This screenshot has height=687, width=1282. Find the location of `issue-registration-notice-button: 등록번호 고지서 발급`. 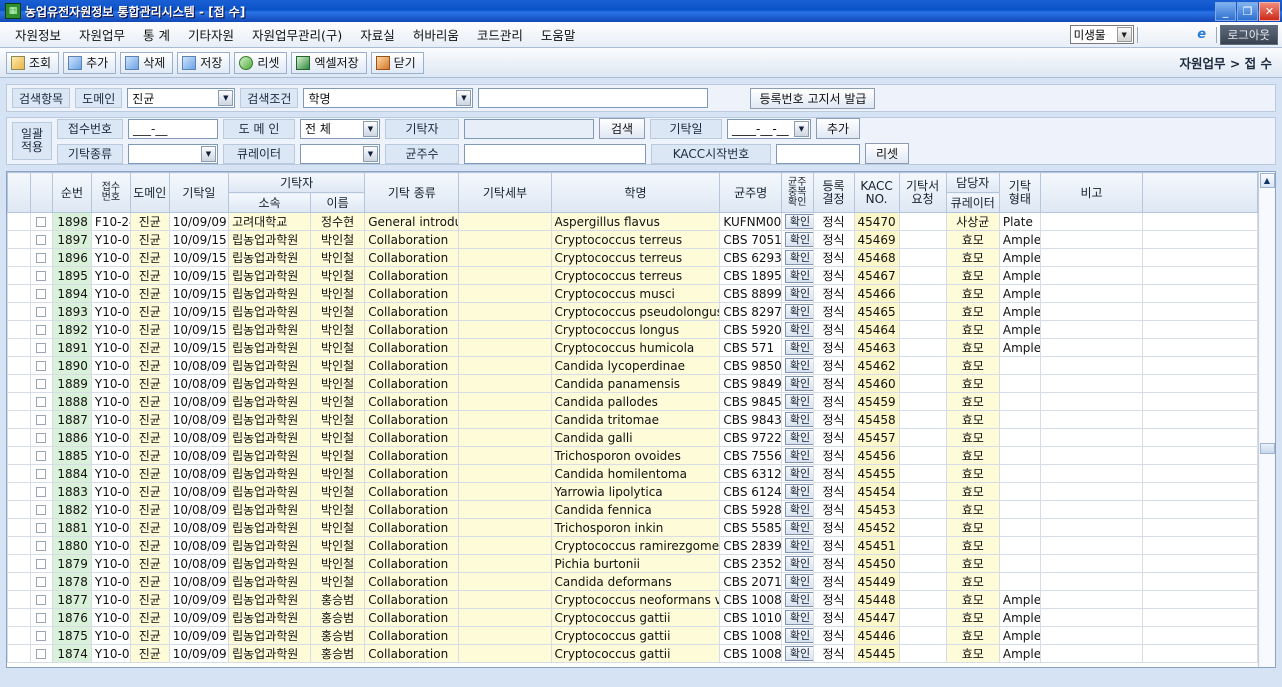

issue-registration-notice-button: 등록번호 고지서 발급 is located at coordinates (813, 98).